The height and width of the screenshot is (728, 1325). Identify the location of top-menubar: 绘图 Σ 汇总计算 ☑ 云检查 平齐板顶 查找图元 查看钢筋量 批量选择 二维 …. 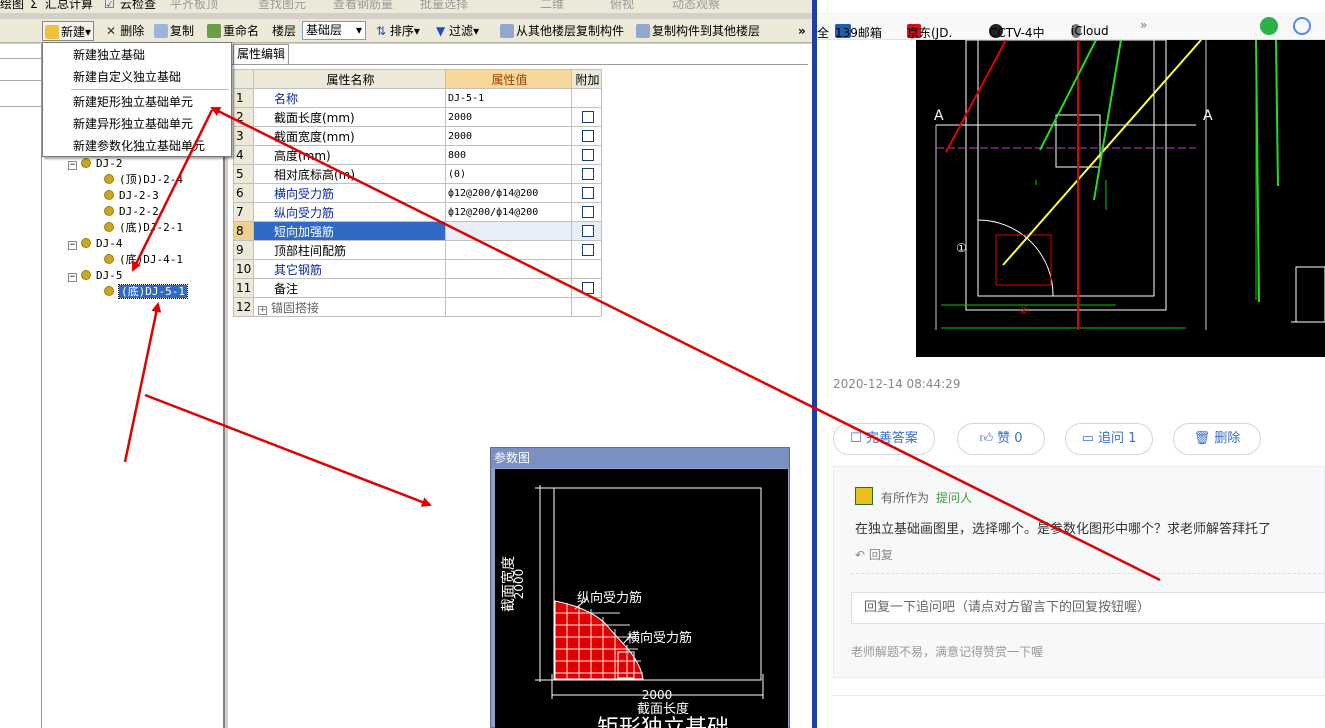
(406, 6).